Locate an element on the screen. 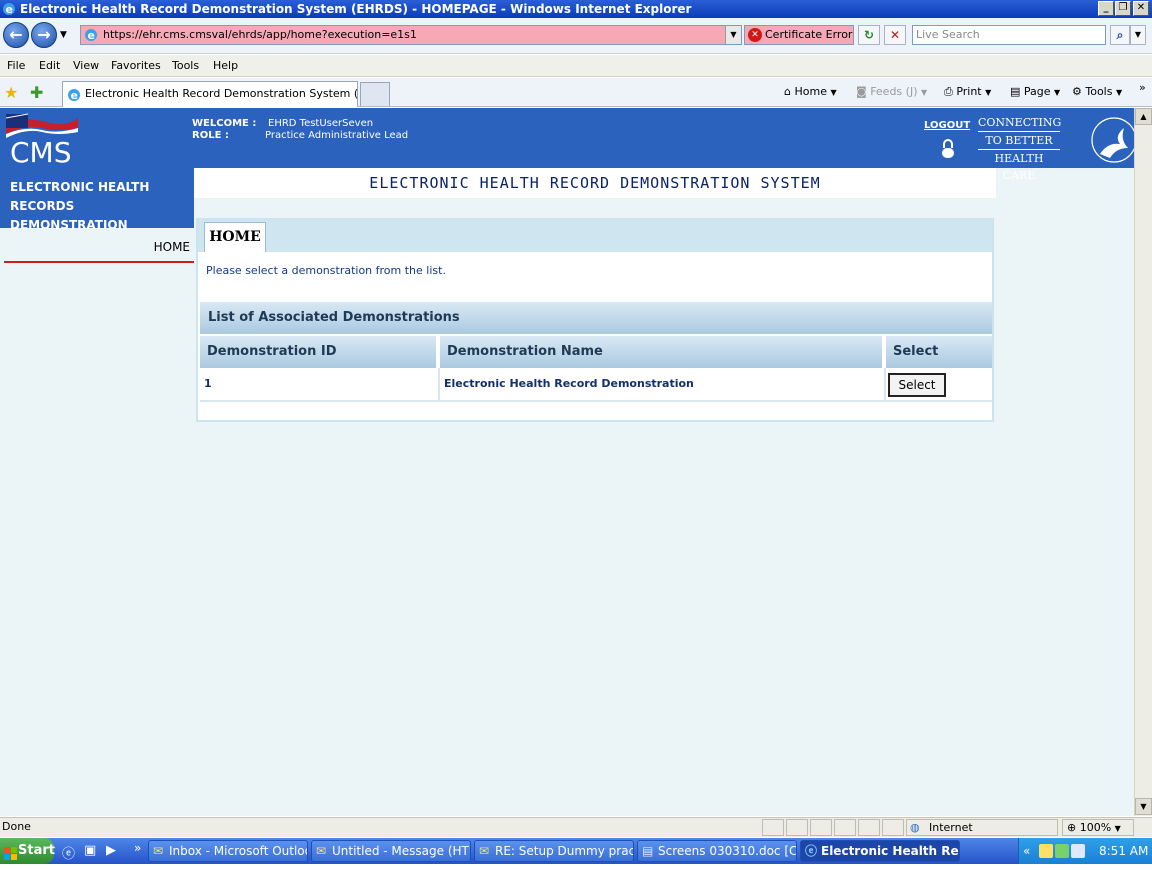  lock-icon is located at coordinates (948, 150).